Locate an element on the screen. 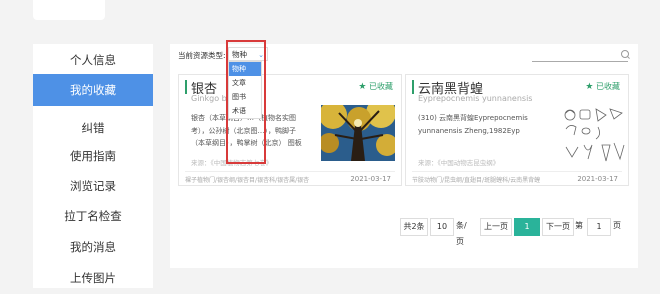  card-source: 来源：《中国动物志昆虫纲》 is located at coordinates (459, 163).